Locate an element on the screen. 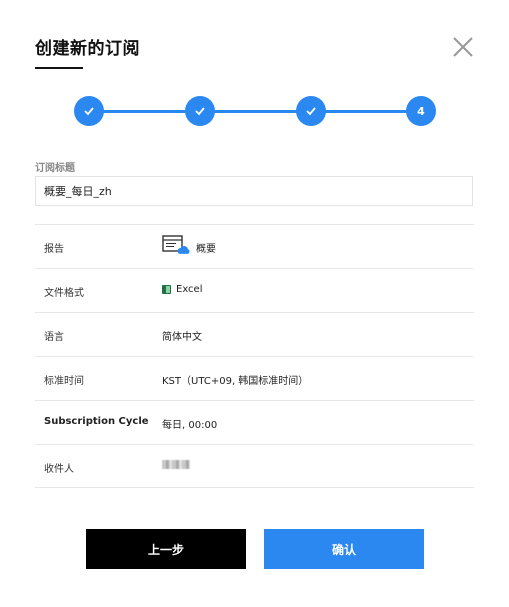 This screenshot has height=607, width=509. language-label: 语言 is located at coordinates (54, 337).